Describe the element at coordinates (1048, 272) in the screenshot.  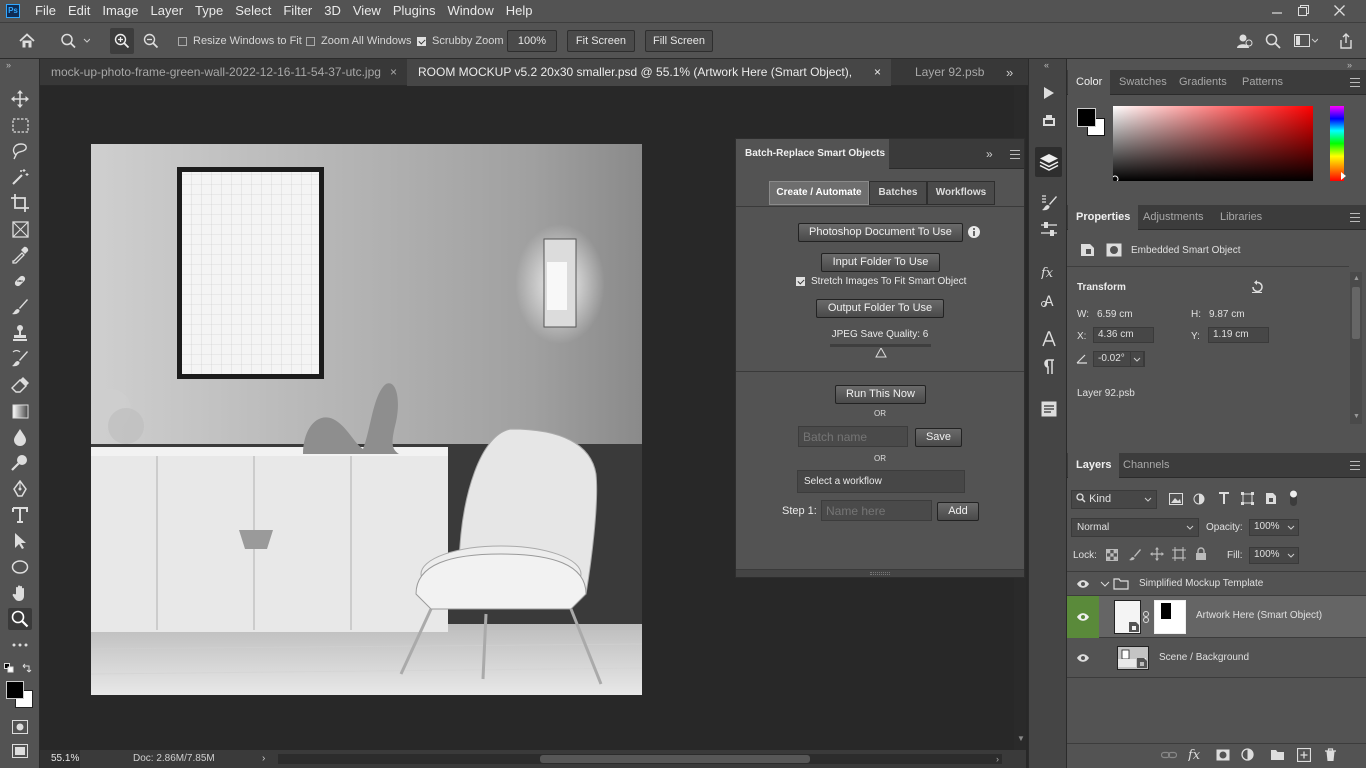
I see `styles-fx-icon: fx` at that location.